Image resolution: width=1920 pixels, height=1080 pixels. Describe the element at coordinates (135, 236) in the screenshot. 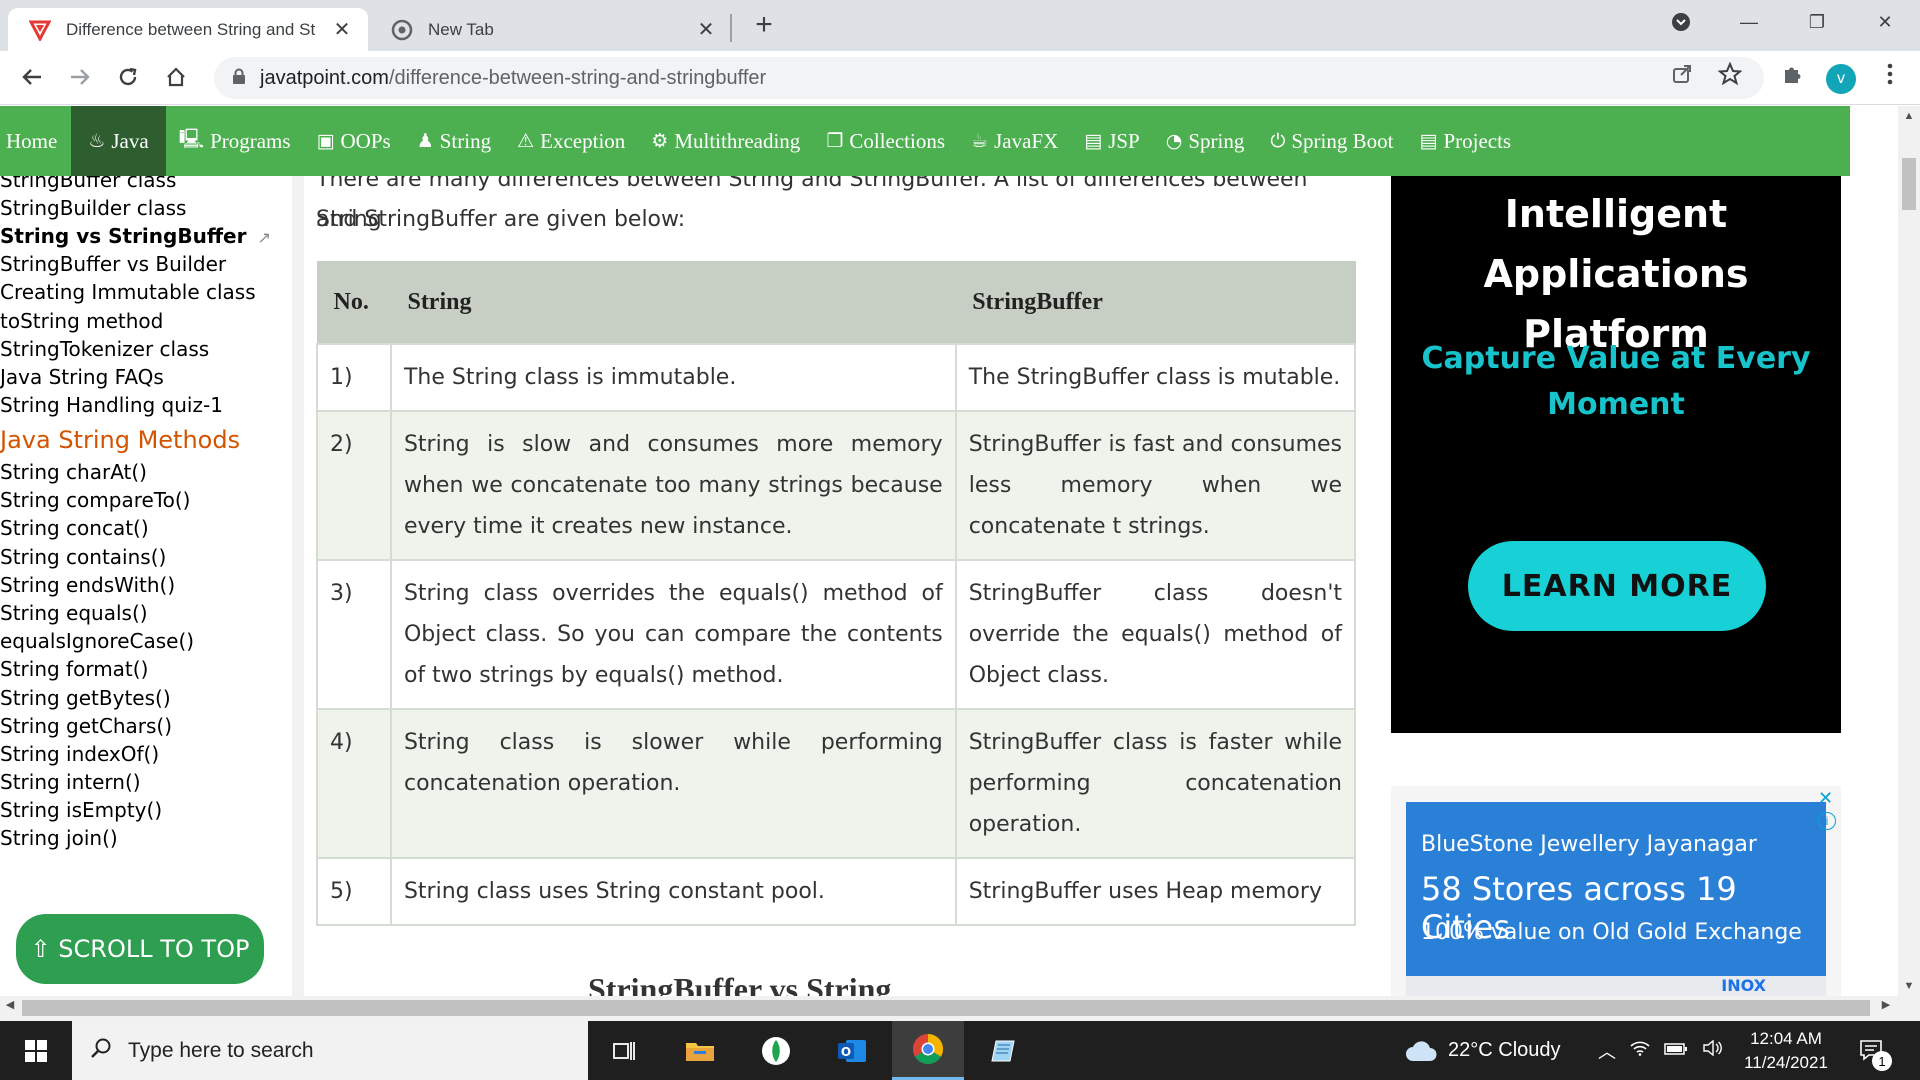

I see `sidebar-link-current: String vs StringBuffer ↗` at that location.